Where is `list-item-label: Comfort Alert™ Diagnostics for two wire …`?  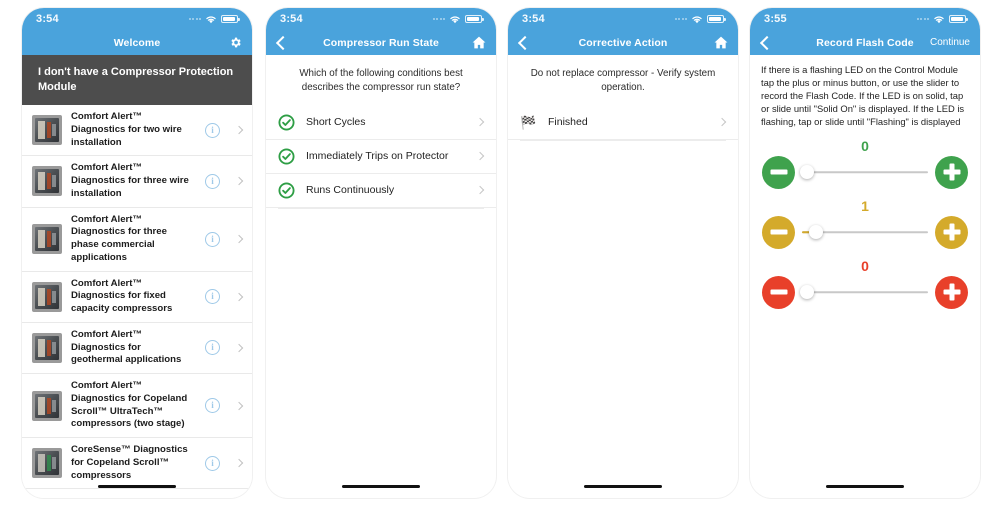
list-item-label: Comfort Alert™ Diagnostics for two wire … is located at coordinates (126, 129).